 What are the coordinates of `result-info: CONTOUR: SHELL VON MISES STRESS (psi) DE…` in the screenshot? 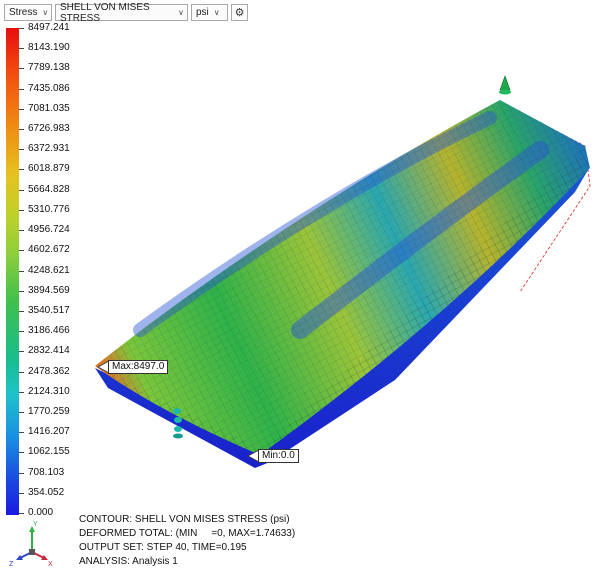 It's located at (187, 541).